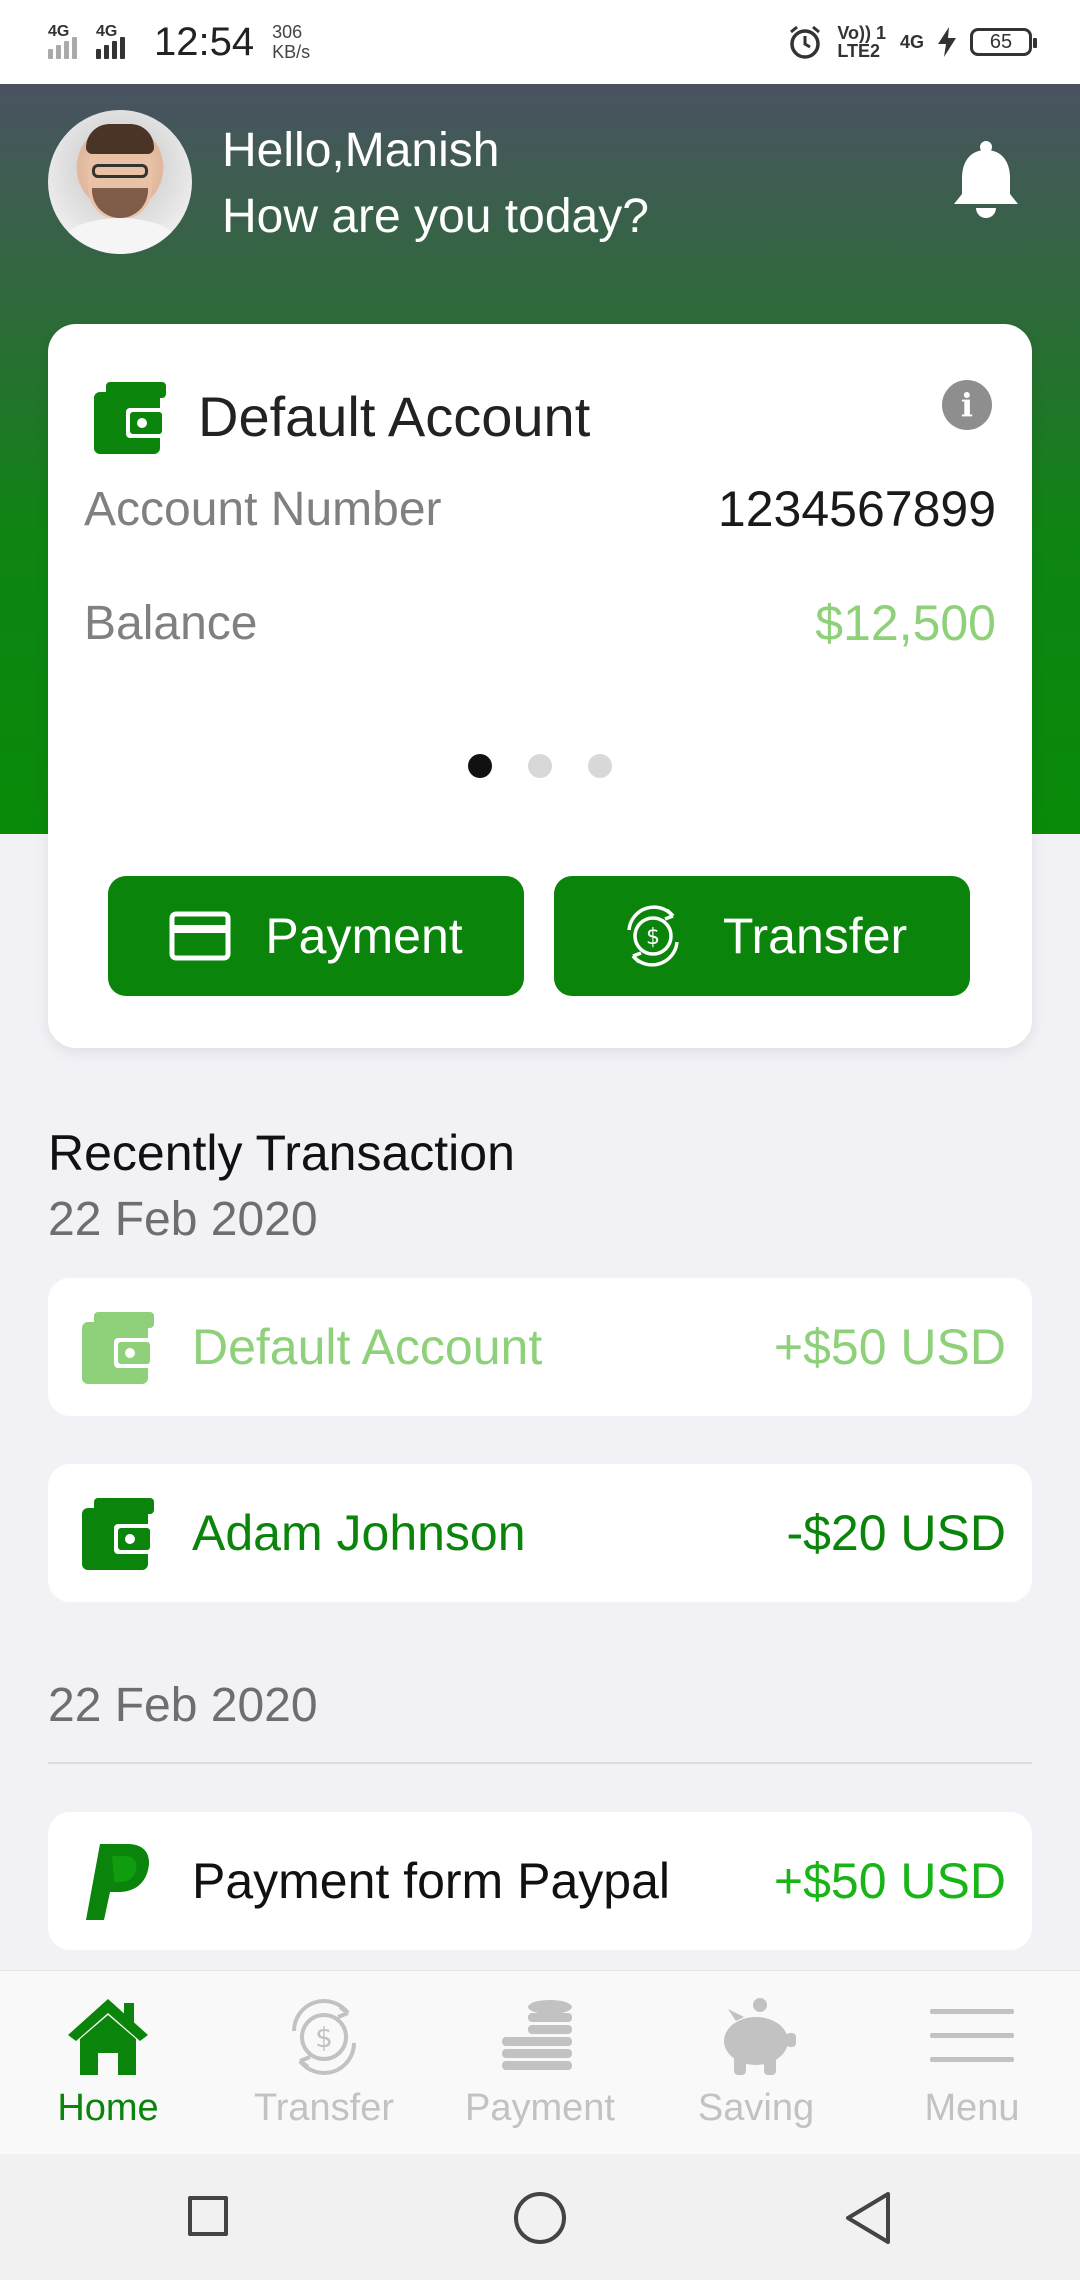  I want to click on charging-icon, so click(947, 42).